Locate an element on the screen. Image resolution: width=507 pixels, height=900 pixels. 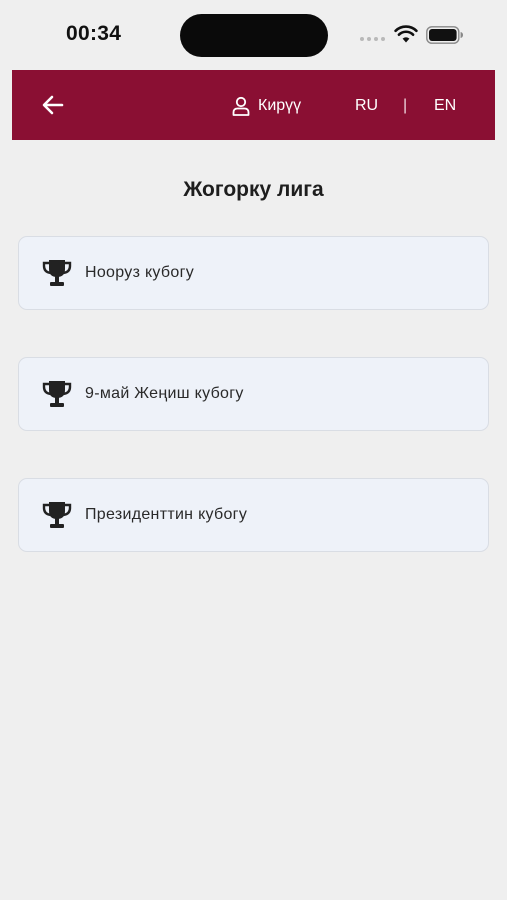
login-button: Кирүү is located at coordinates (266, 106).